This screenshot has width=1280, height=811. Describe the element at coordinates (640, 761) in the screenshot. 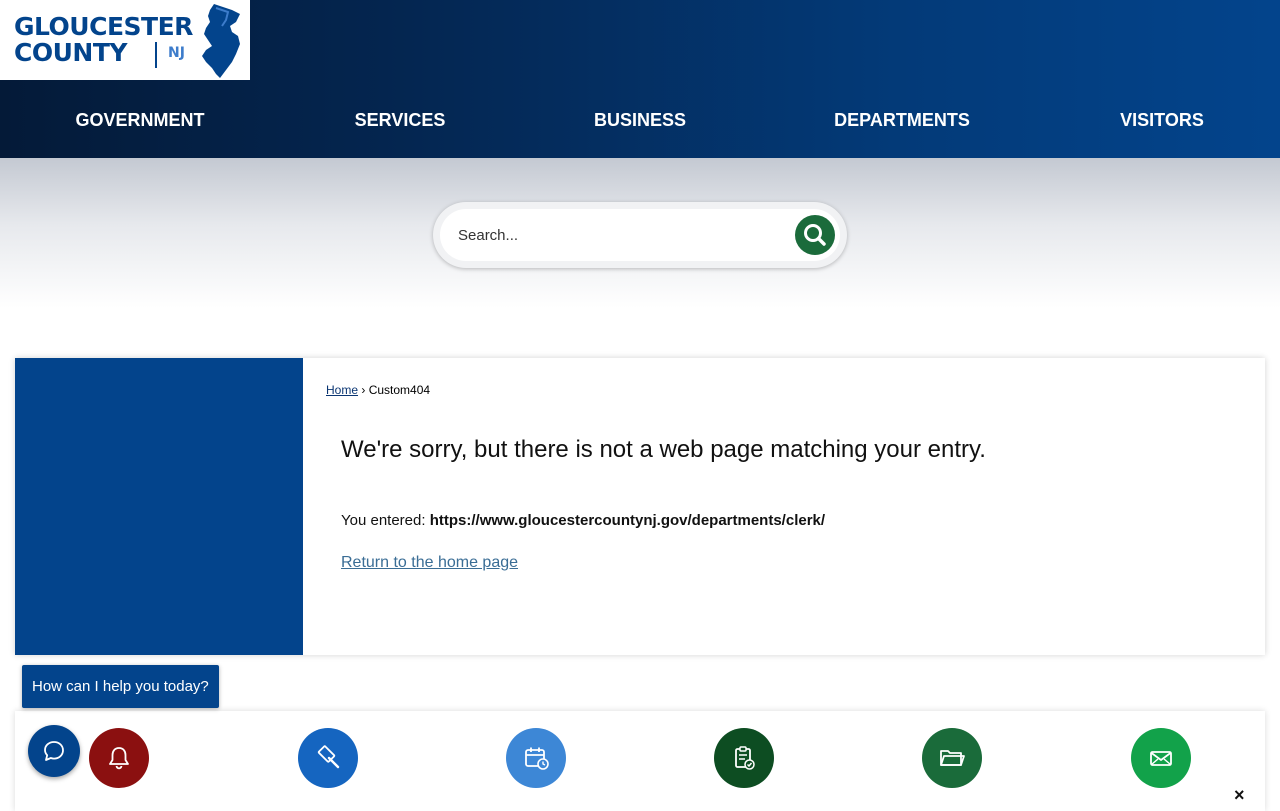

I see `quick-links-bar` at that location.